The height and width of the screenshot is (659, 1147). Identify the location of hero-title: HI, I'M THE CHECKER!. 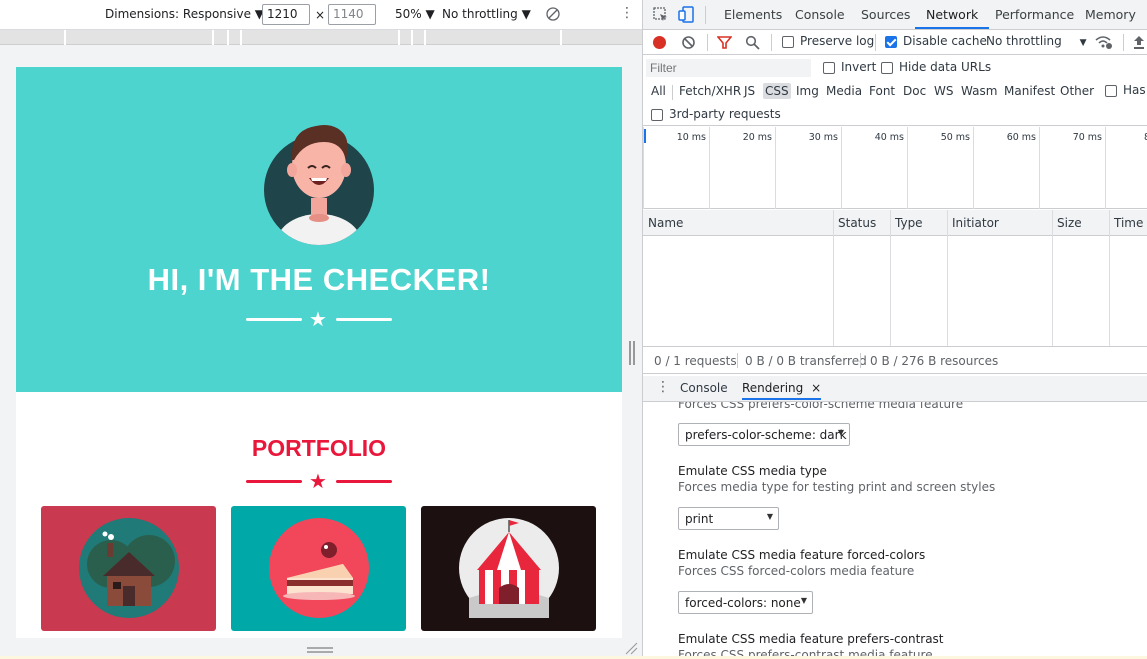
(319, 279).